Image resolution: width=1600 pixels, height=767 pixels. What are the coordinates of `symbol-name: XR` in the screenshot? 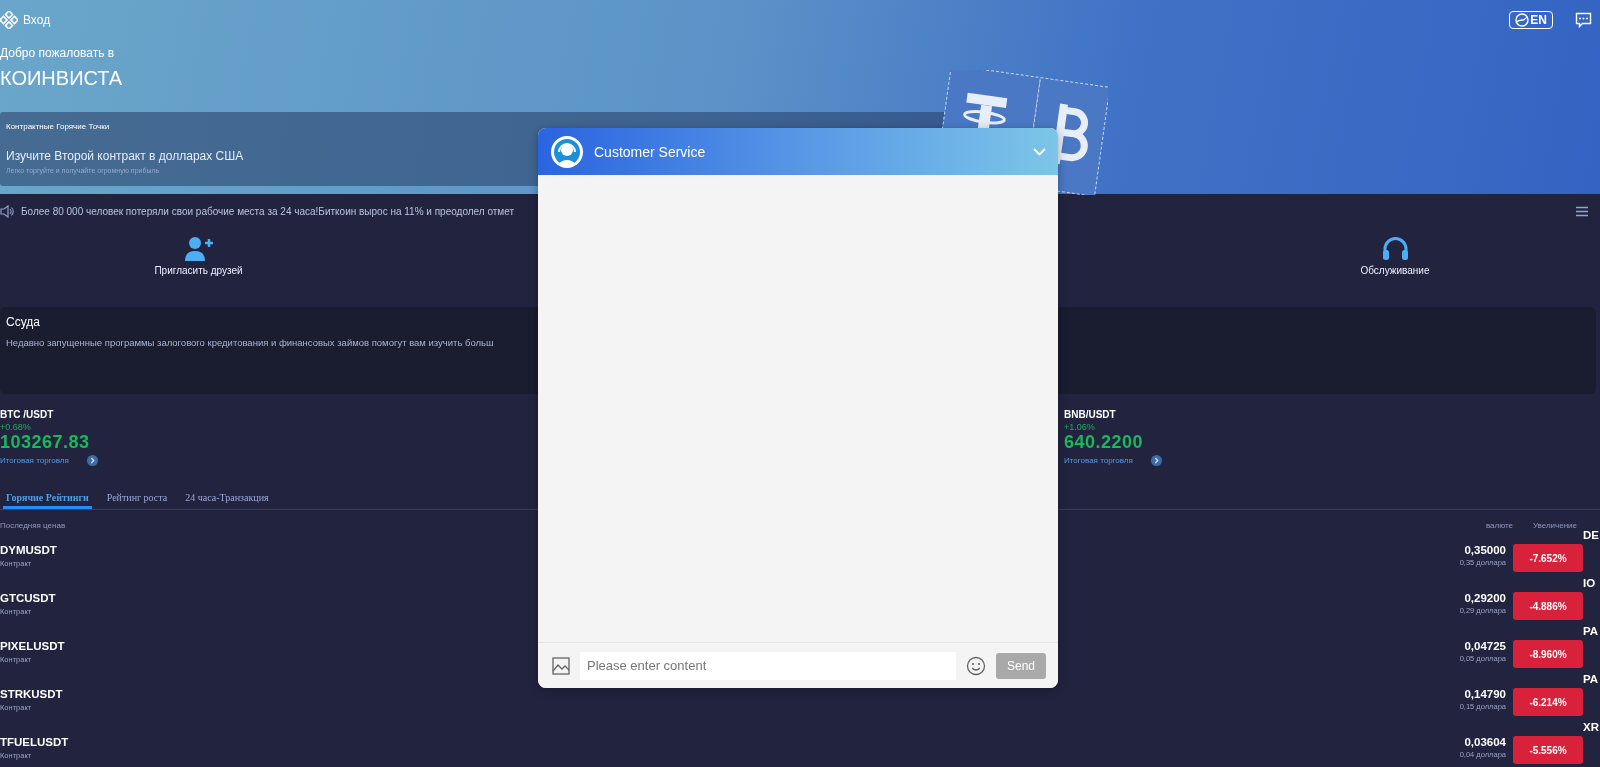 It's located at (1591, 727).